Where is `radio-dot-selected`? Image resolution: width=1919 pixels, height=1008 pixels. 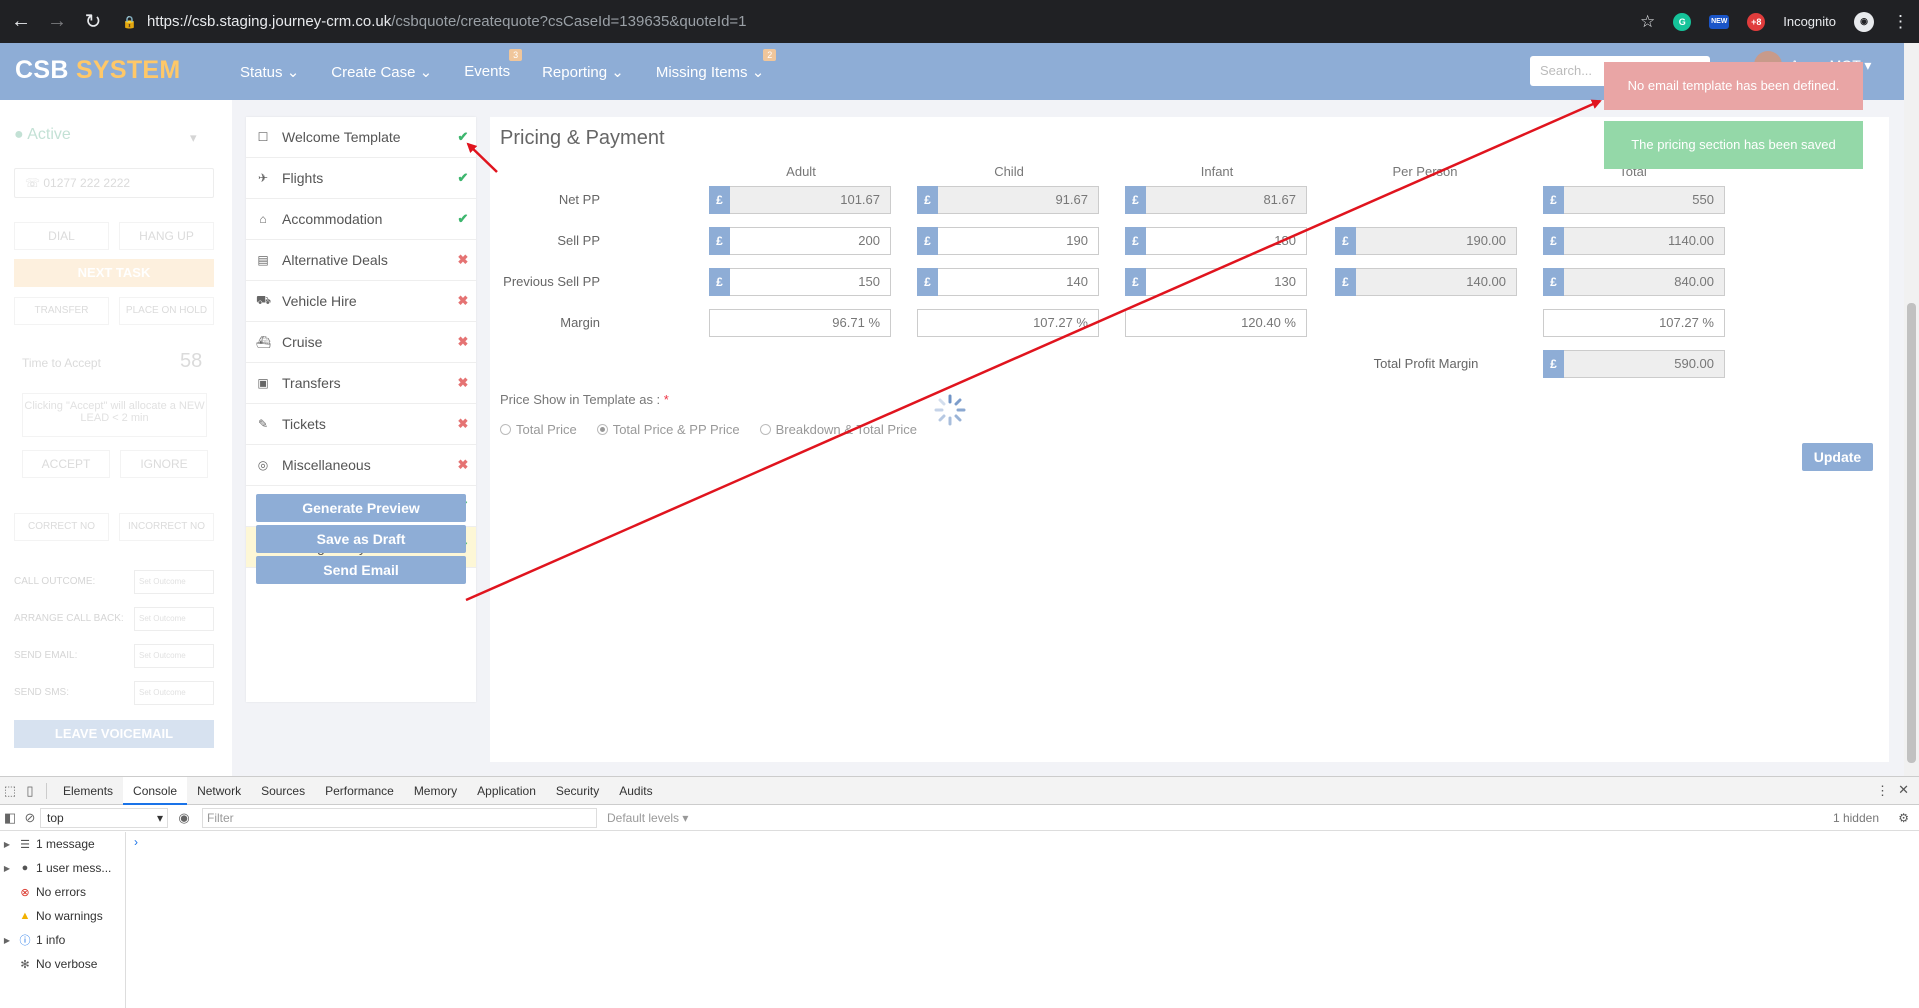
radio-dot-selected is located at coordinates (602, 429).